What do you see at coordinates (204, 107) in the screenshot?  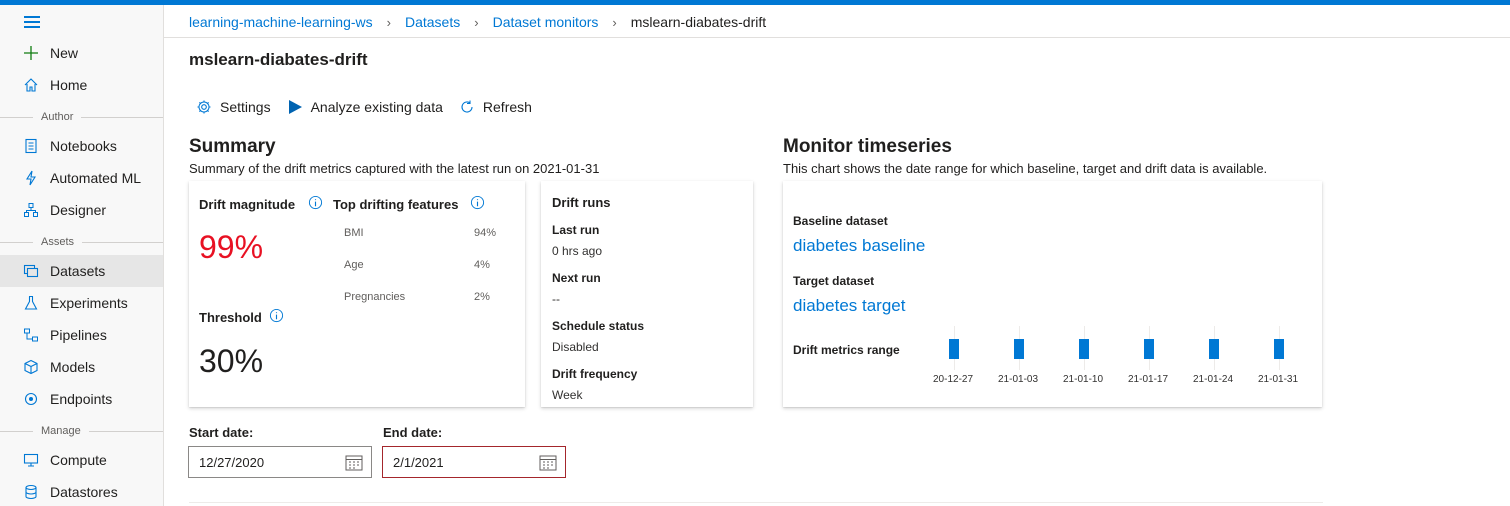 I see `gear-icon` at bounding box center [204, 107].